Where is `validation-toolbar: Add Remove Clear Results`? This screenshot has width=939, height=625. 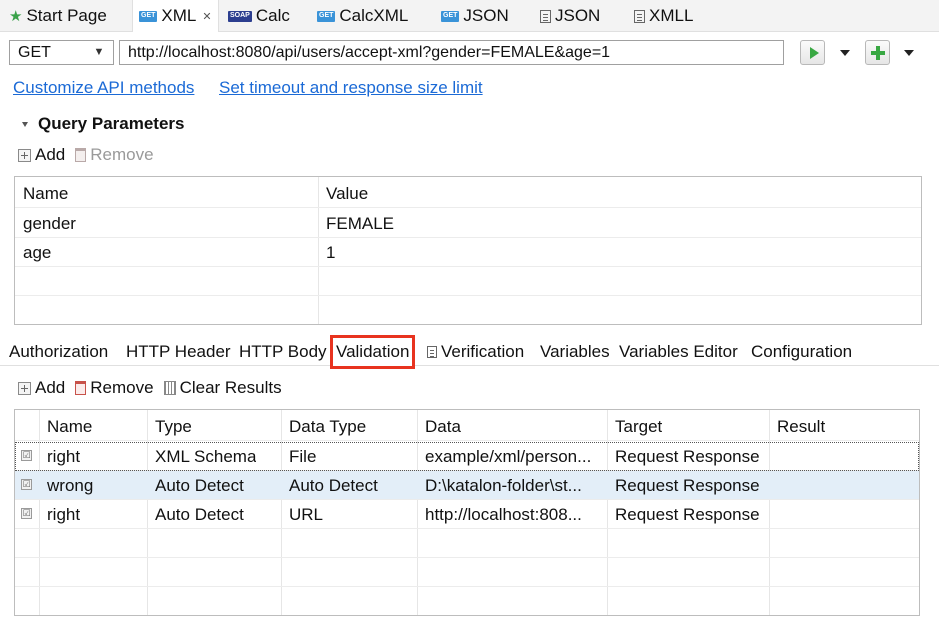
validation-toolbar: Add Remove Clear Results is located at coordinates (150, 388).